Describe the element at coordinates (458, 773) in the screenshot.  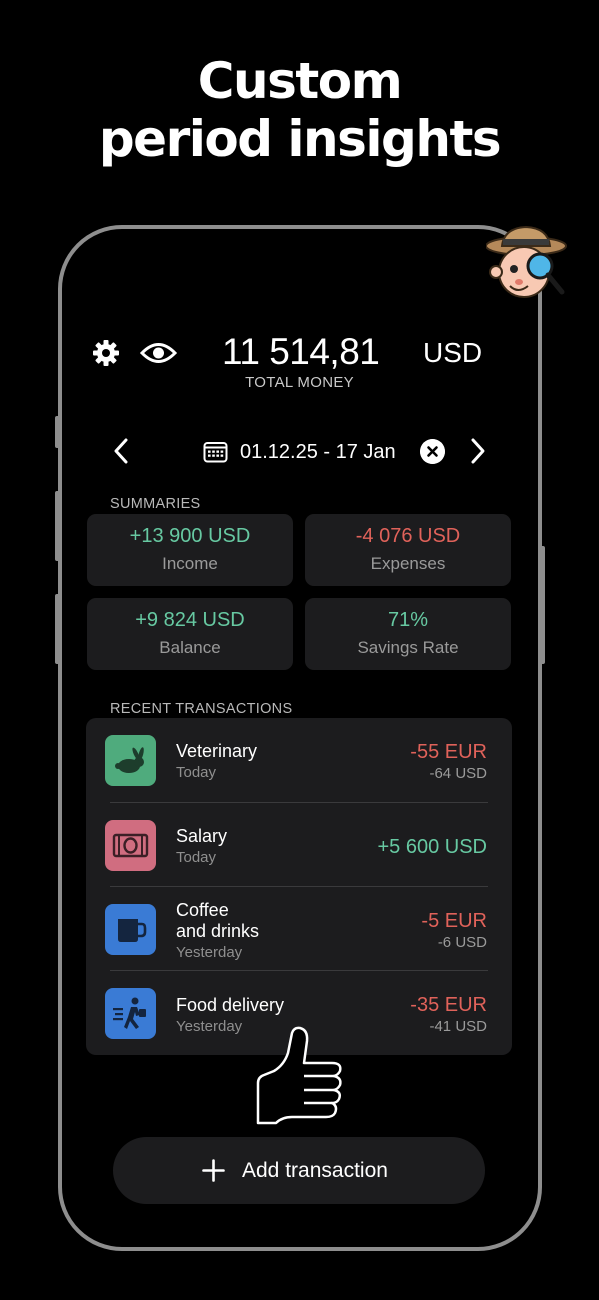
I see `transaction-converted-amount: -64 USD` at that location.